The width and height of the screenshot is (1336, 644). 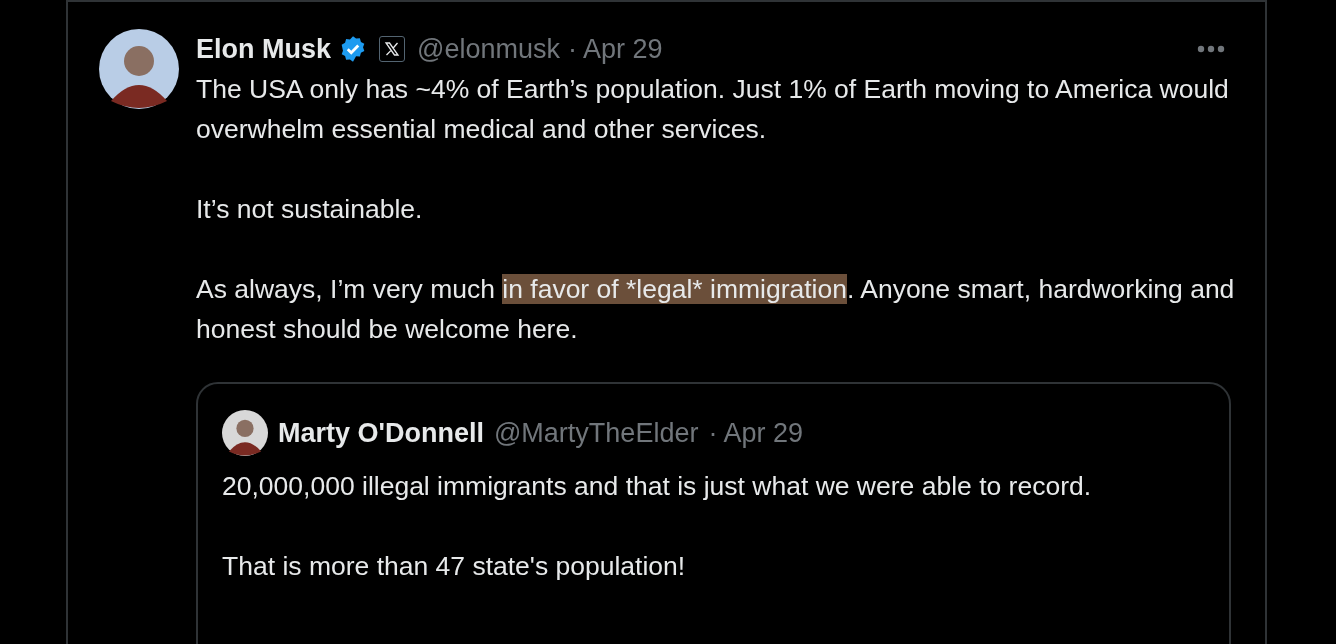 I want to click on more-icon, so click(x=1211, y=49).